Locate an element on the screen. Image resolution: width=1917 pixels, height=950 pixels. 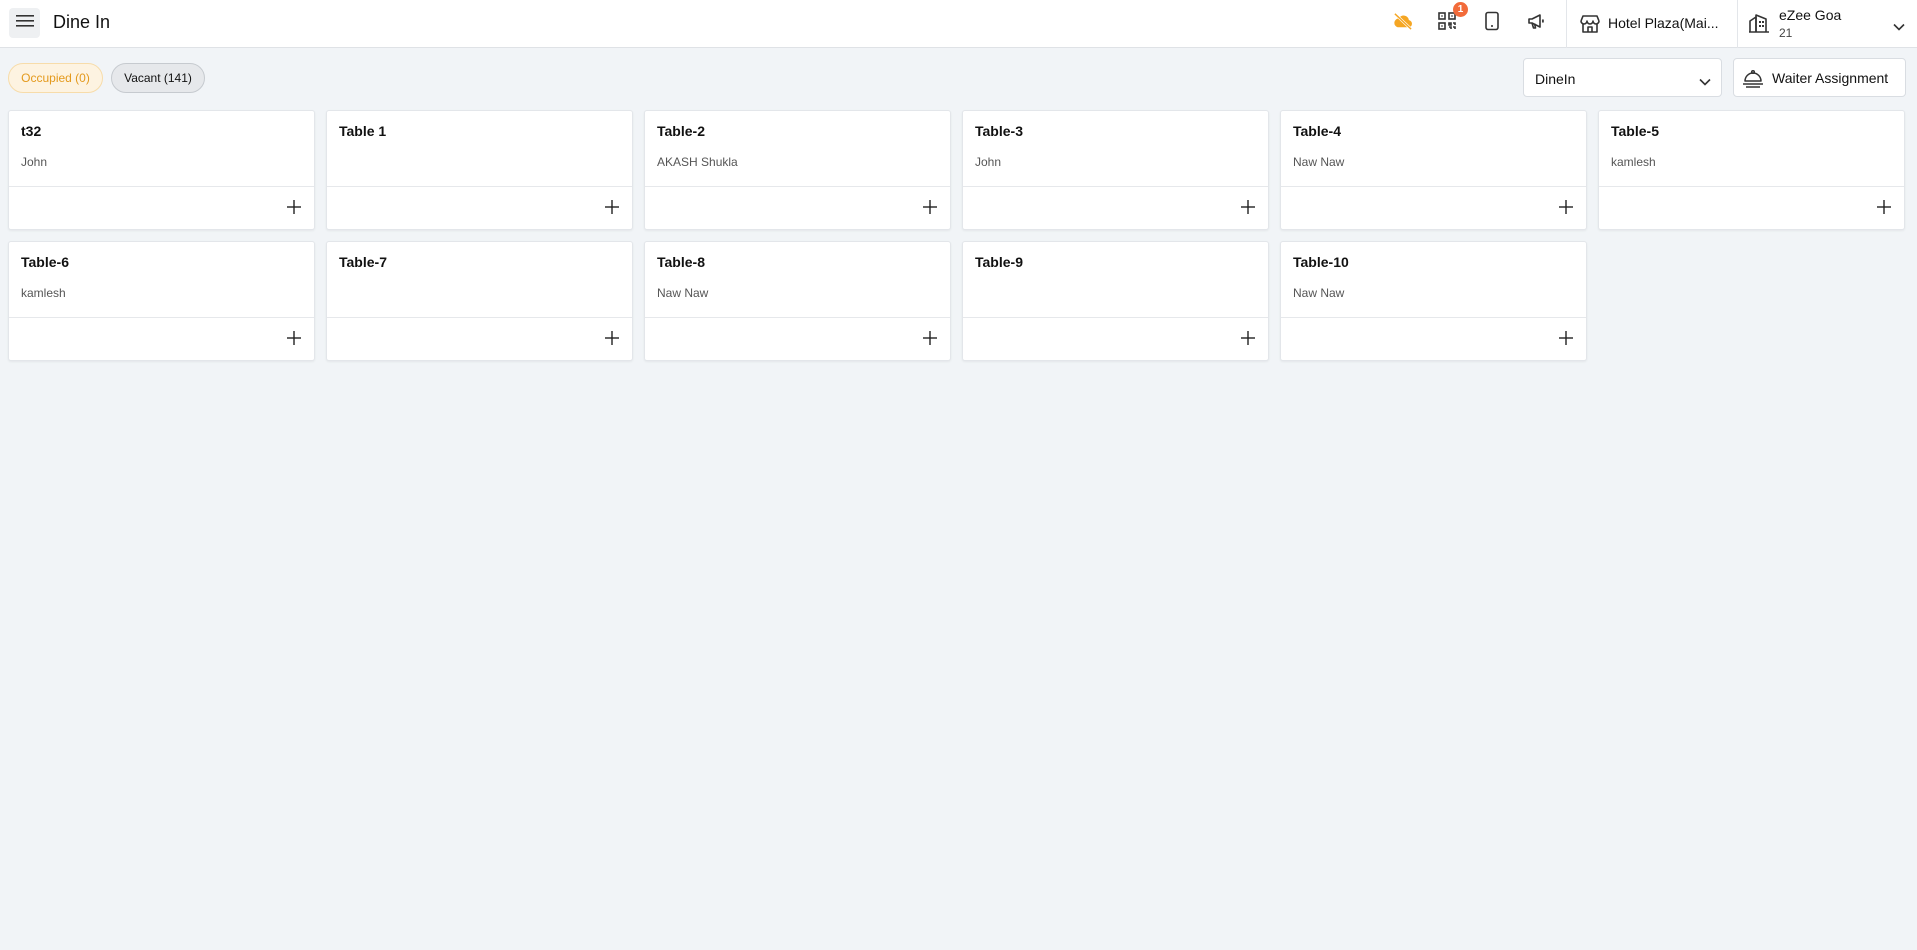
table-card: t32 John is located at coordinates (161, 170).